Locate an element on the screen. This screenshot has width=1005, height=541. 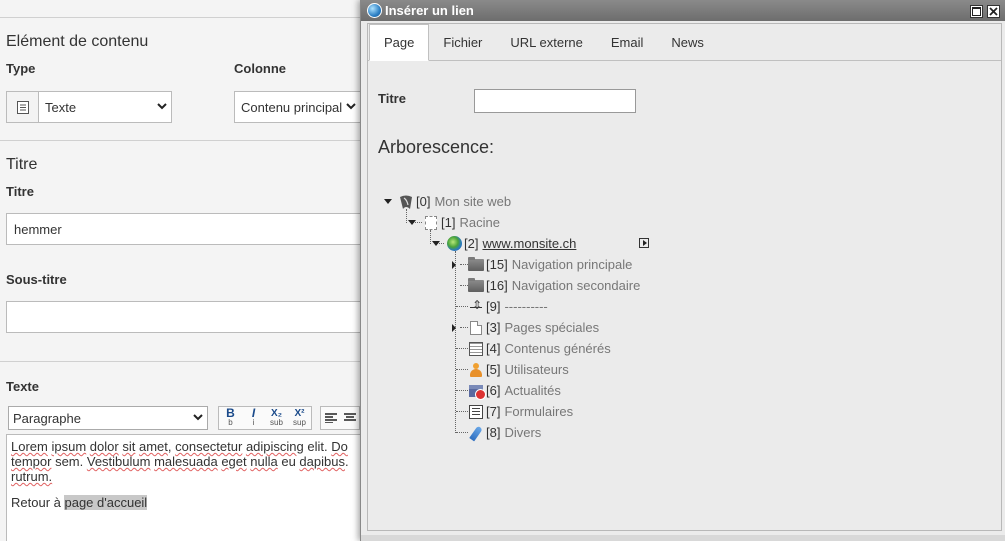
format-select-value: Paragraphe is located at coordinates (47, 418).